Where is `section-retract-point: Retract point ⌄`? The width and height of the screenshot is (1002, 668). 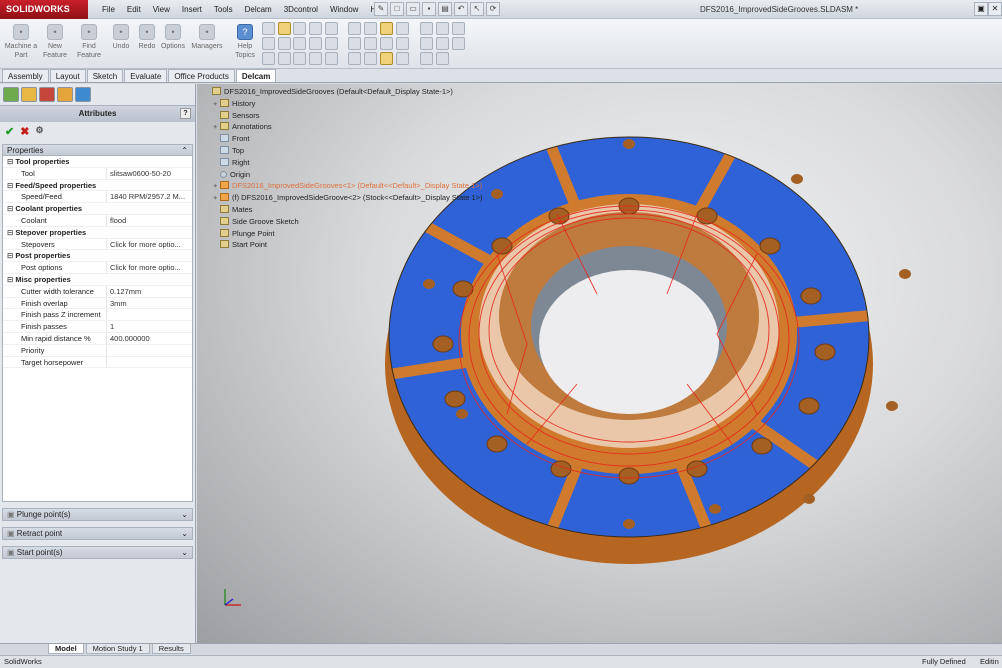
section-retract-point: Retract point ⌄ is located at coordinates (97, 533).